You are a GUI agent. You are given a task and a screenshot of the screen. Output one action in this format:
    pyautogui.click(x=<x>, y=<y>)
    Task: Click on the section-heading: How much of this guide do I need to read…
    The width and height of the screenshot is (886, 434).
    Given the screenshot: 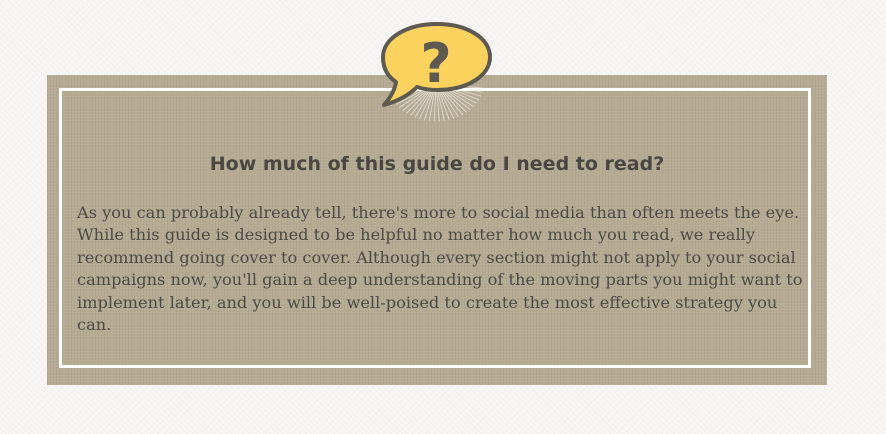 What is the action you would take?
    pyautogui.click(x=437, y=164)
    